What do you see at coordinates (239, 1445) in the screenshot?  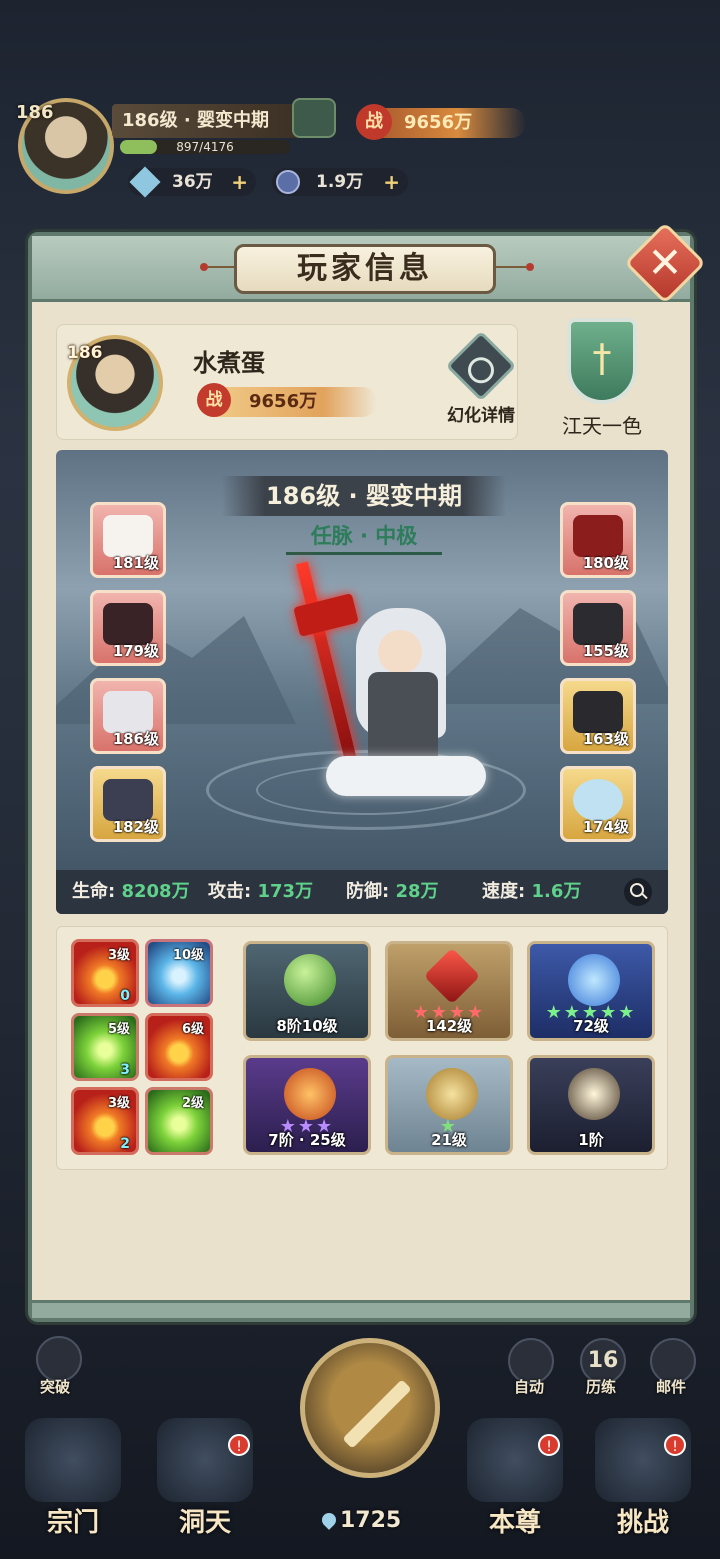 I see `cave-alert-badge: !` at bounding box center [239, 1445].